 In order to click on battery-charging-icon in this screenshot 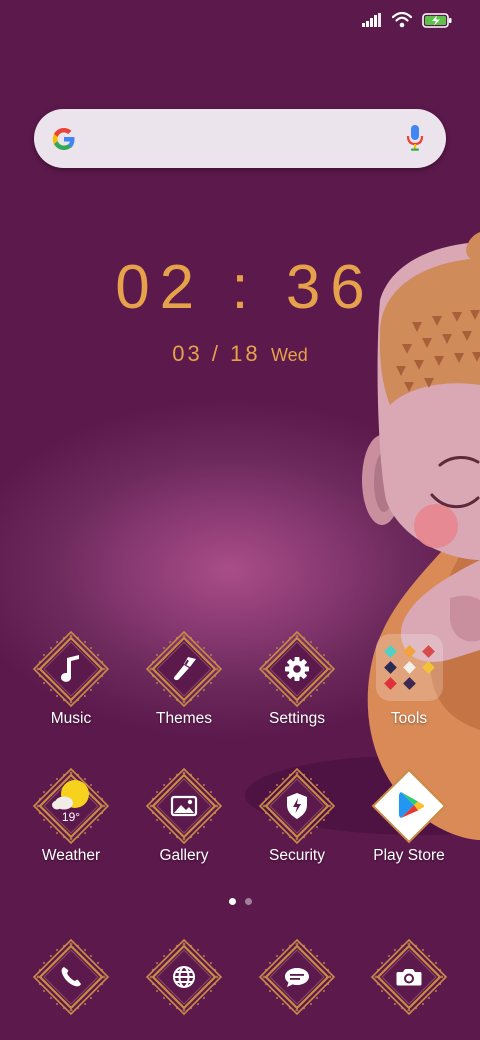, I will do `click(437, 20)`.